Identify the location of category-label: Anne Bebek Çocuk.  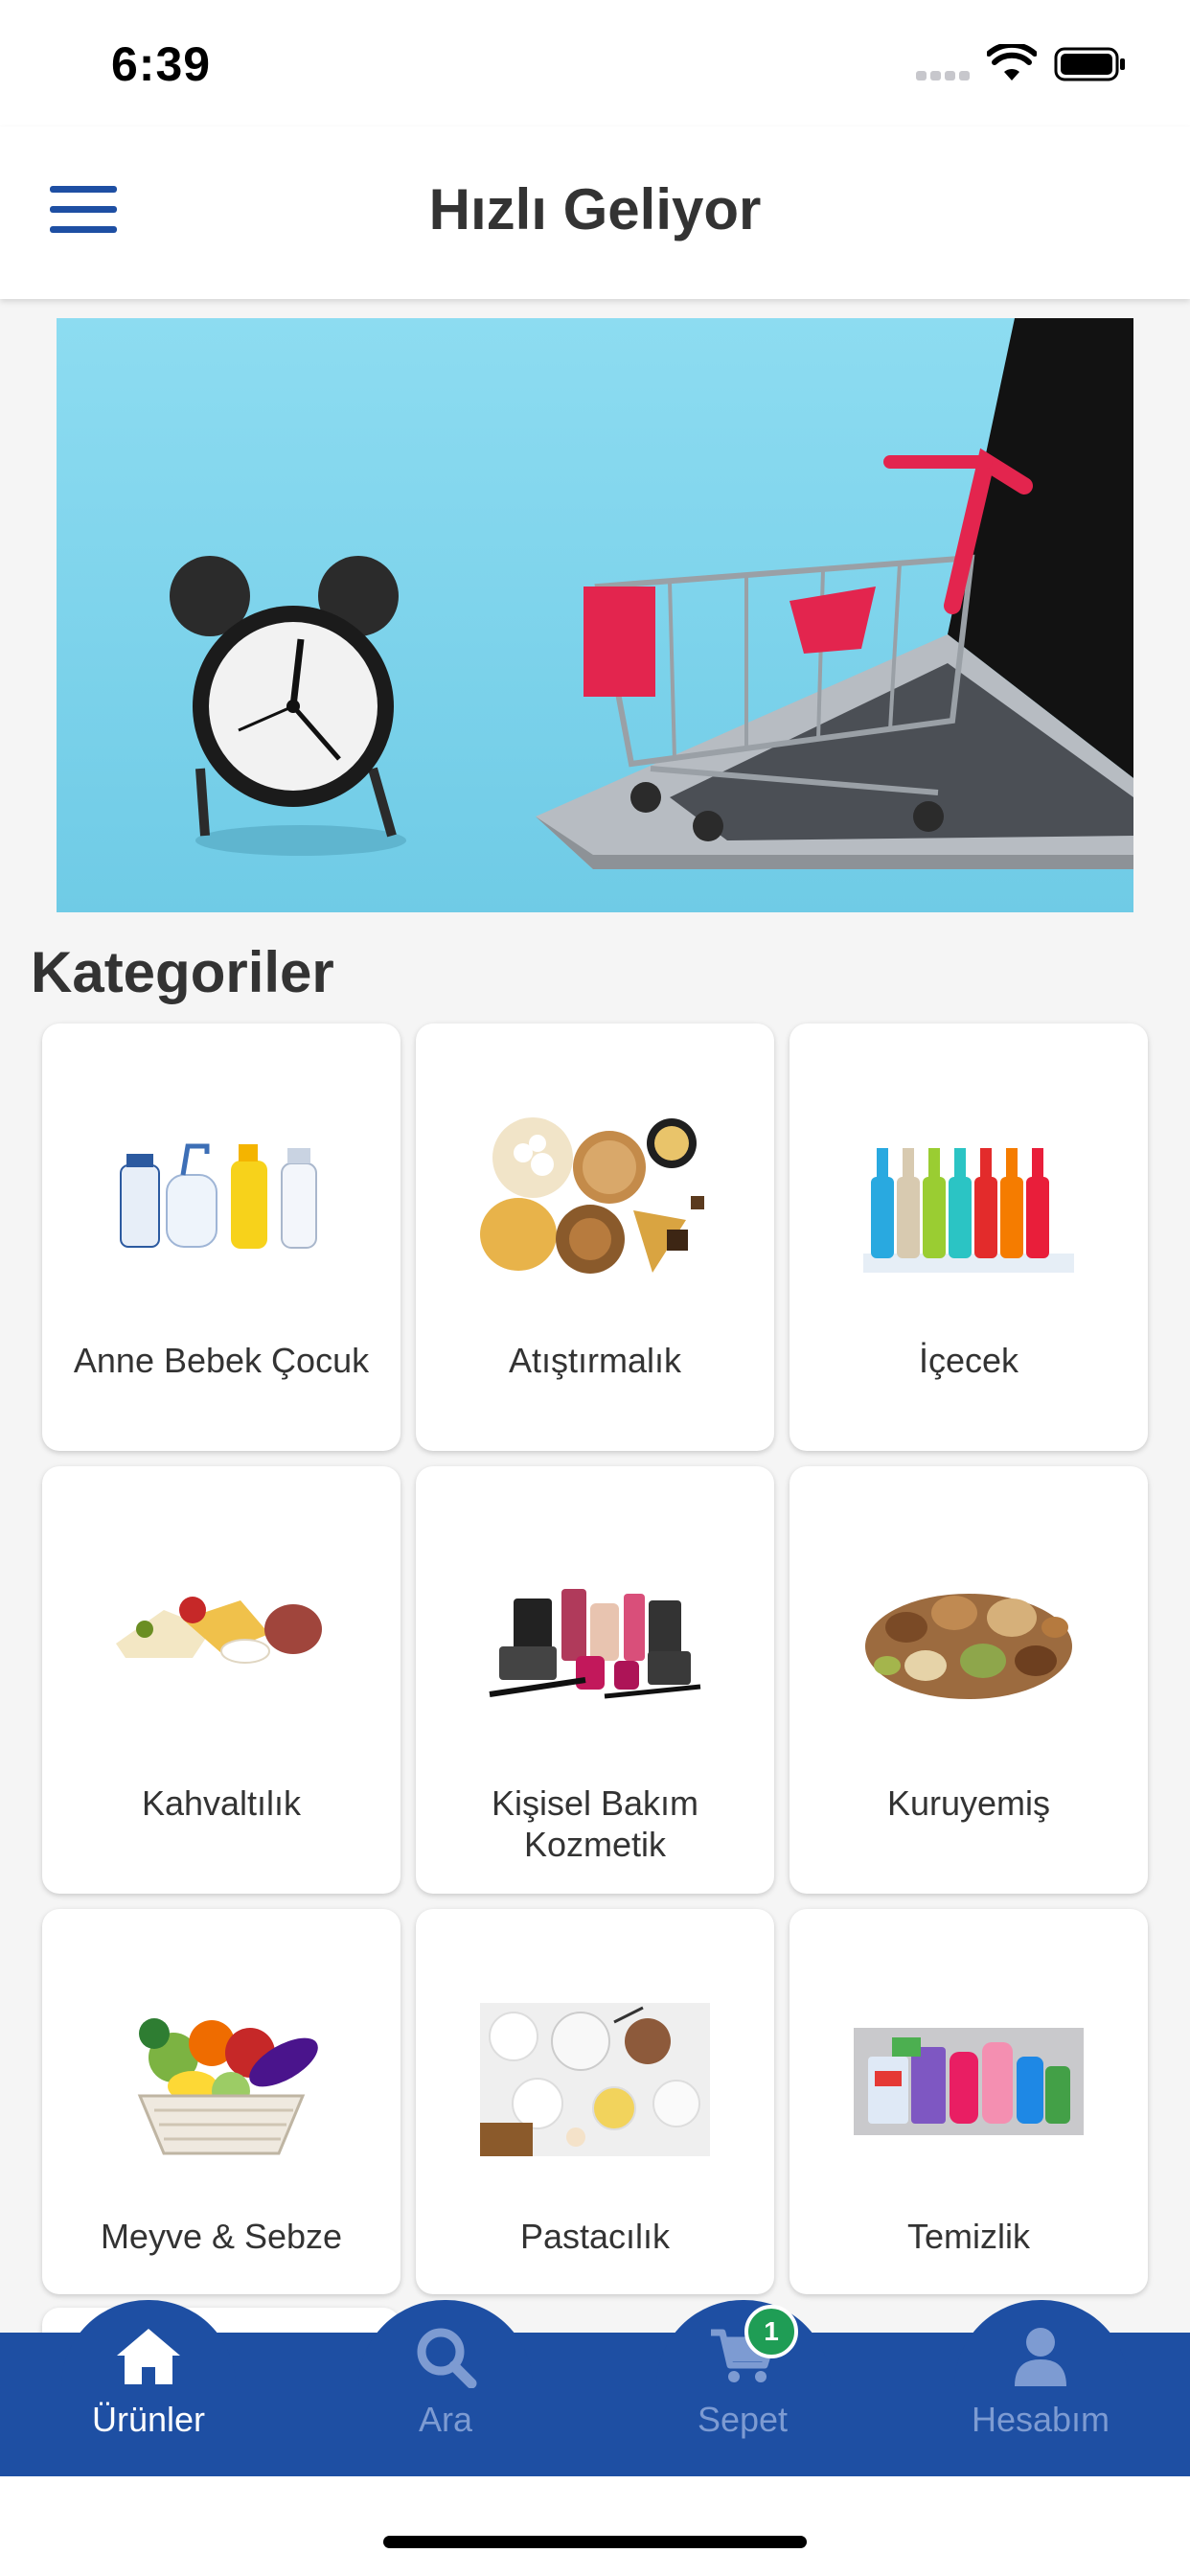
(222, 1360).